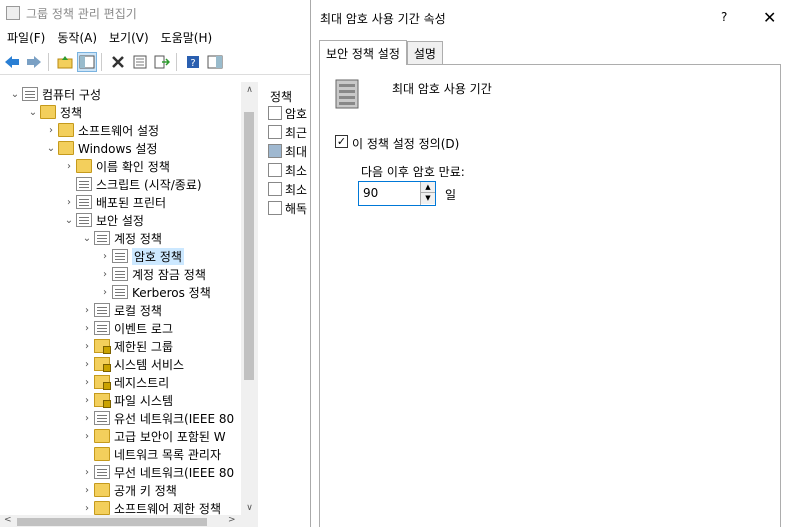 The image size is (788, 527). Describe the element at coordinates (363, 52) in the screenshot. I see `tab-security-policy-setting: 보안 정책 설정` at that location.